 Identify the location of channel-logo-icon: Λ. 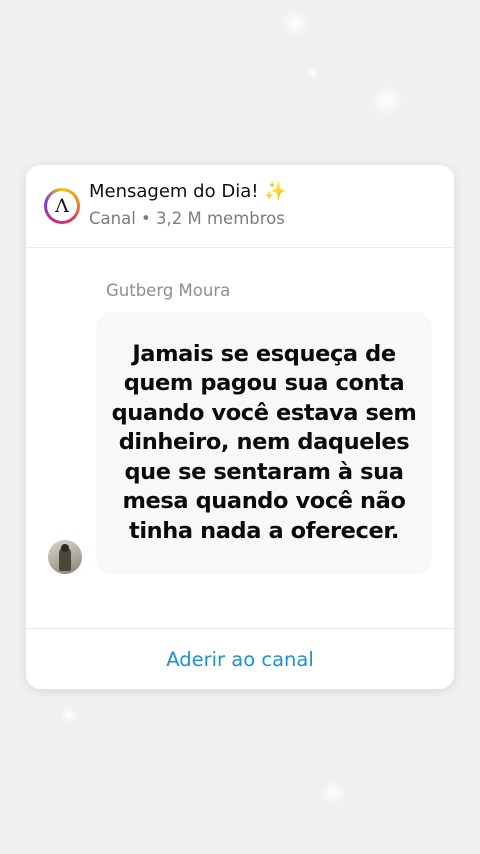
(62, 206).